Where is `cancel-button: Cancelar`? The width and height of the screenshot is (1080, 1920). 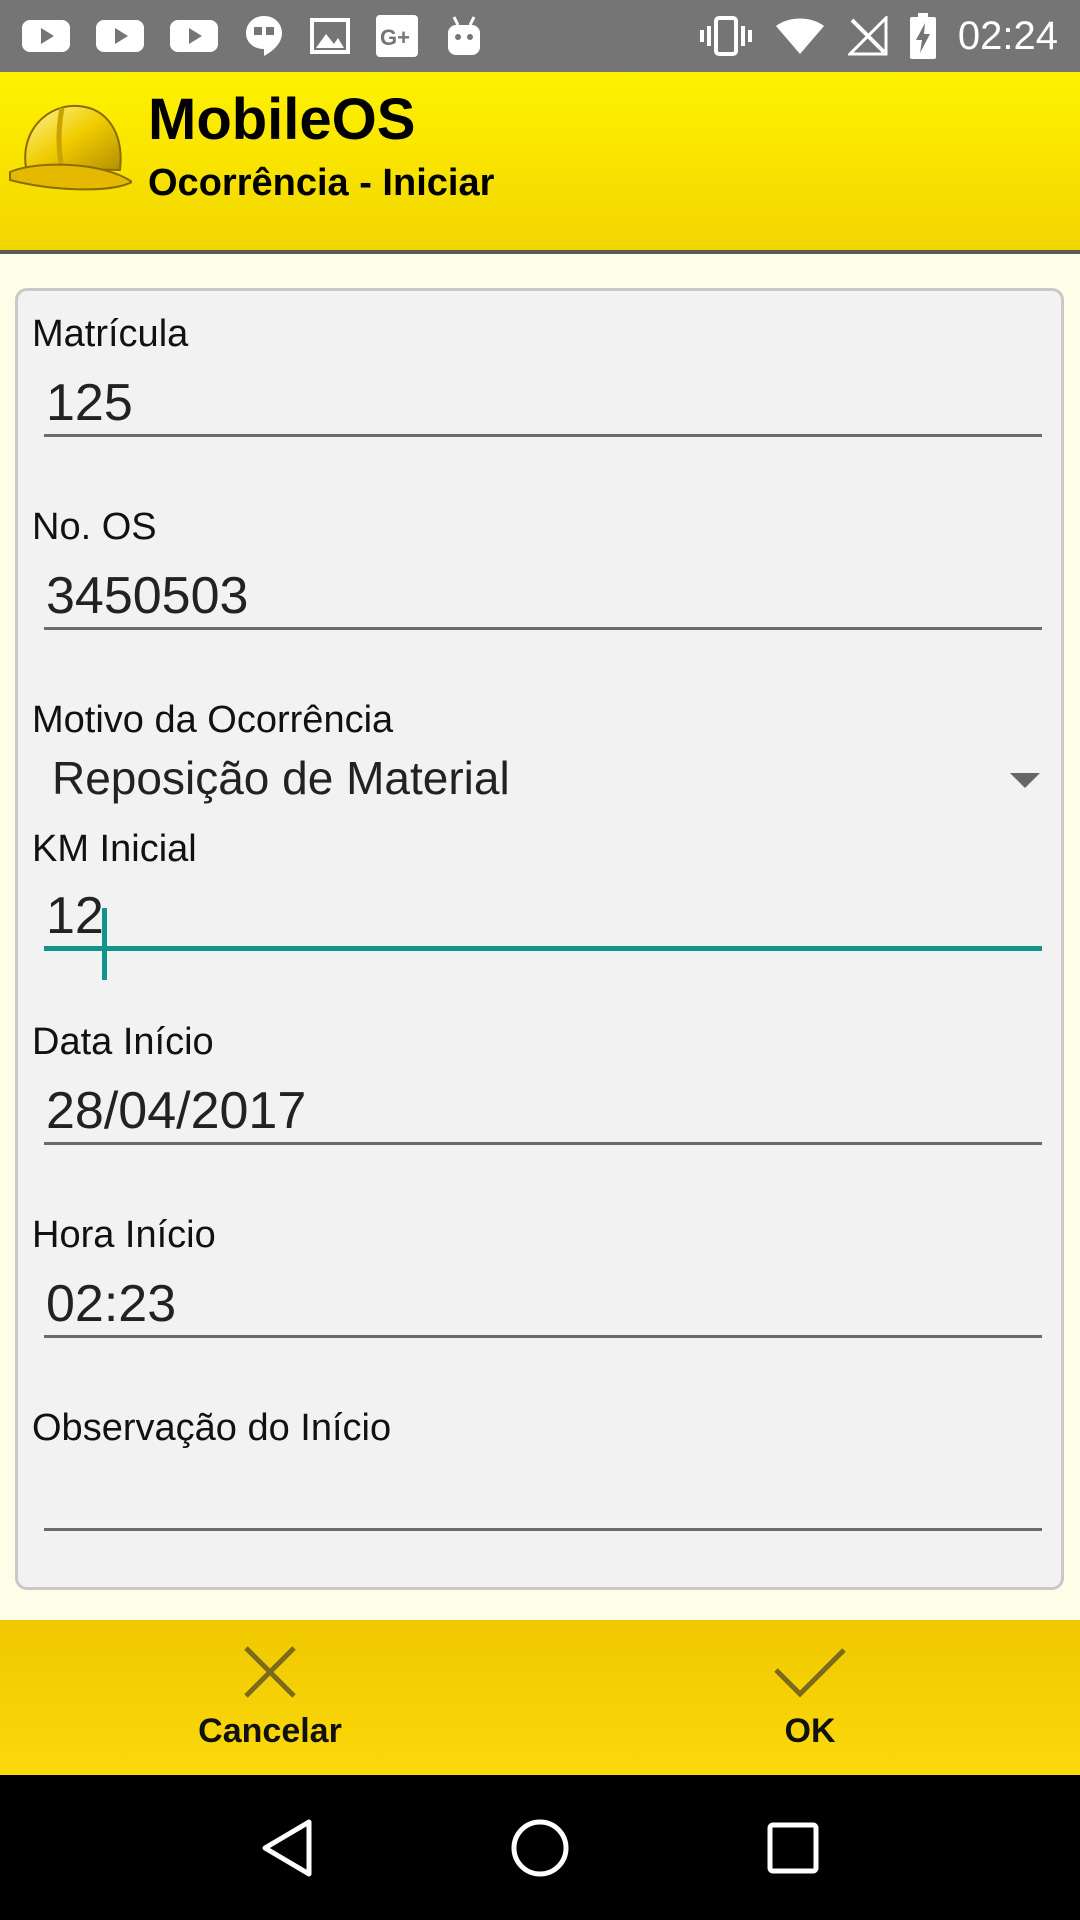 cancel-button: Cancelar is located at coordinates (270, 1697).